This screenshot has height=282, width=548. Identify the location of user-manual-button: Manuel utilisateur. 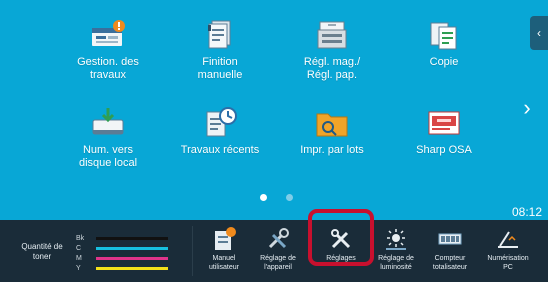
(224, 252).